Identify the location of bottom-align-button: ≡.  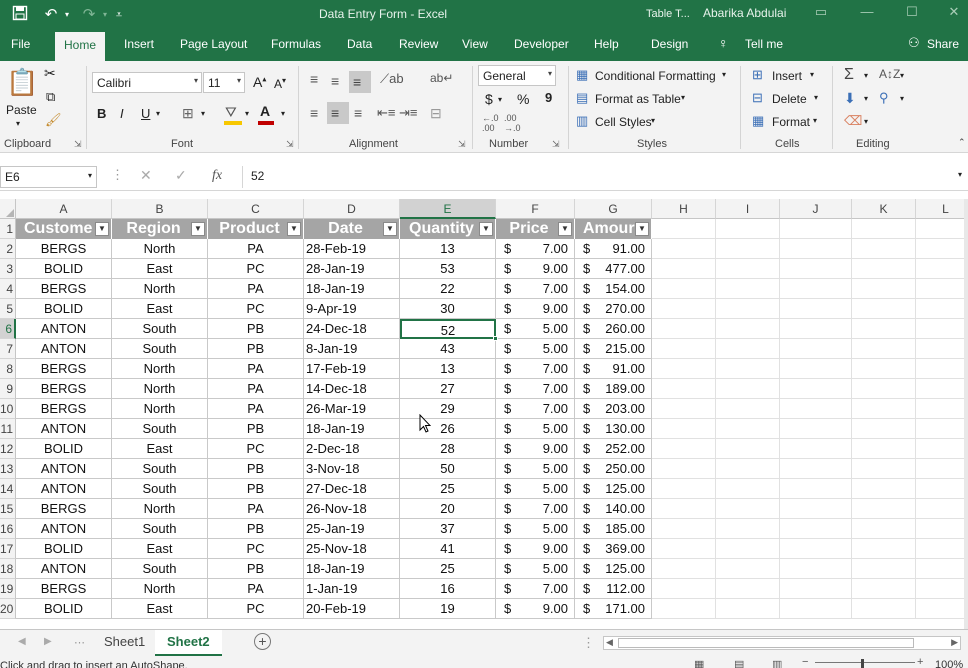
(360, 82).